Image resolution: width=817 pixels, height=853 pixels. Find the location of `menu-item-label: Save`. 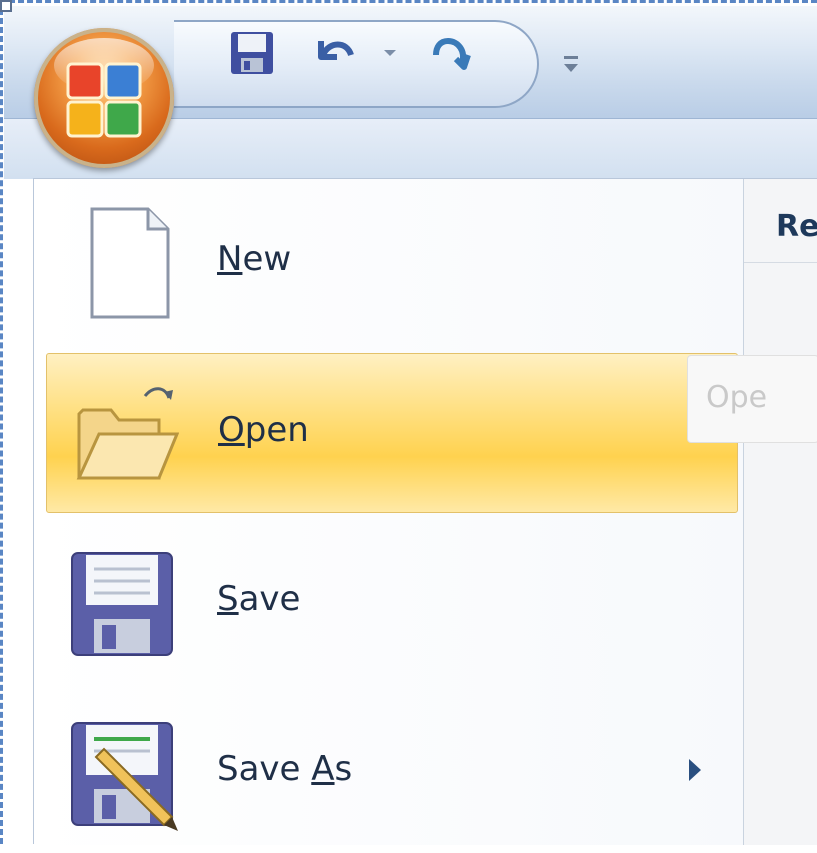

menu-item-label: Save is located at coordinates (259, 599).